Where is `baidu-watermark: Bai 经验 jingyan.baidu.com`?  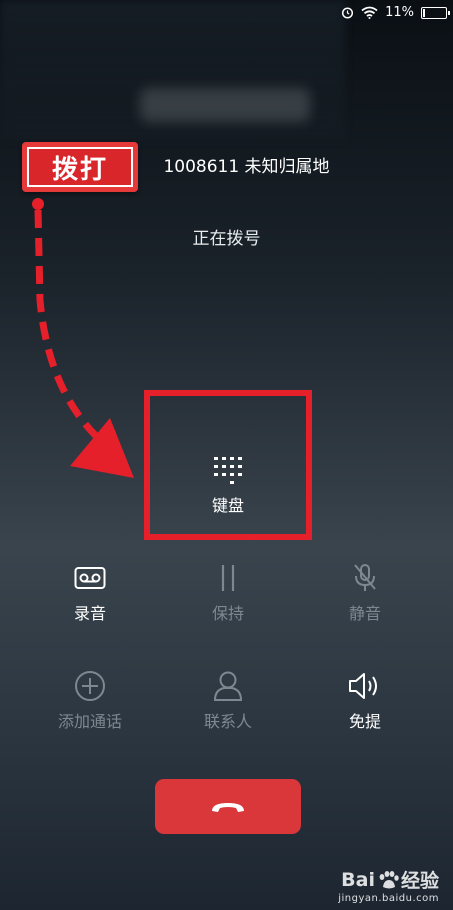
baidu-watermark: Bai 经验 jingyan.baidu.com is located at coordinates (388, 885).